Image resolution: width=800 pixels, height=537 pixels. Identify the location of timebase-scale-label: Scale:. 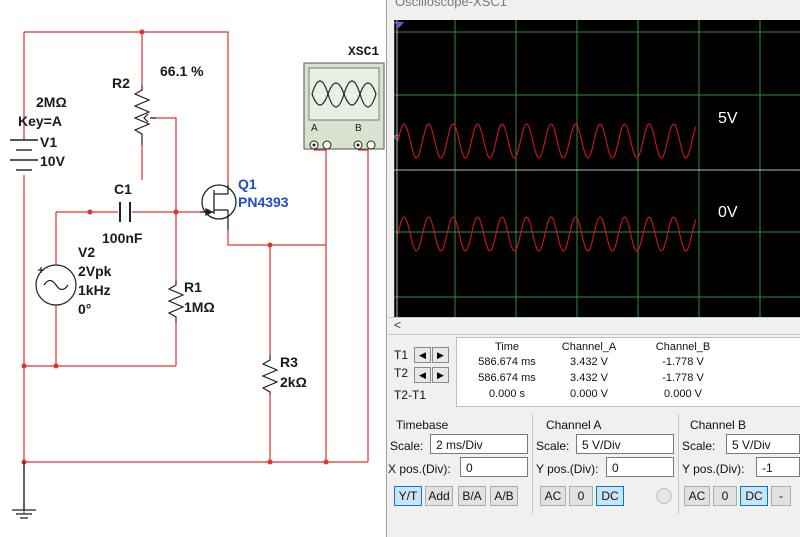
(407, 446).